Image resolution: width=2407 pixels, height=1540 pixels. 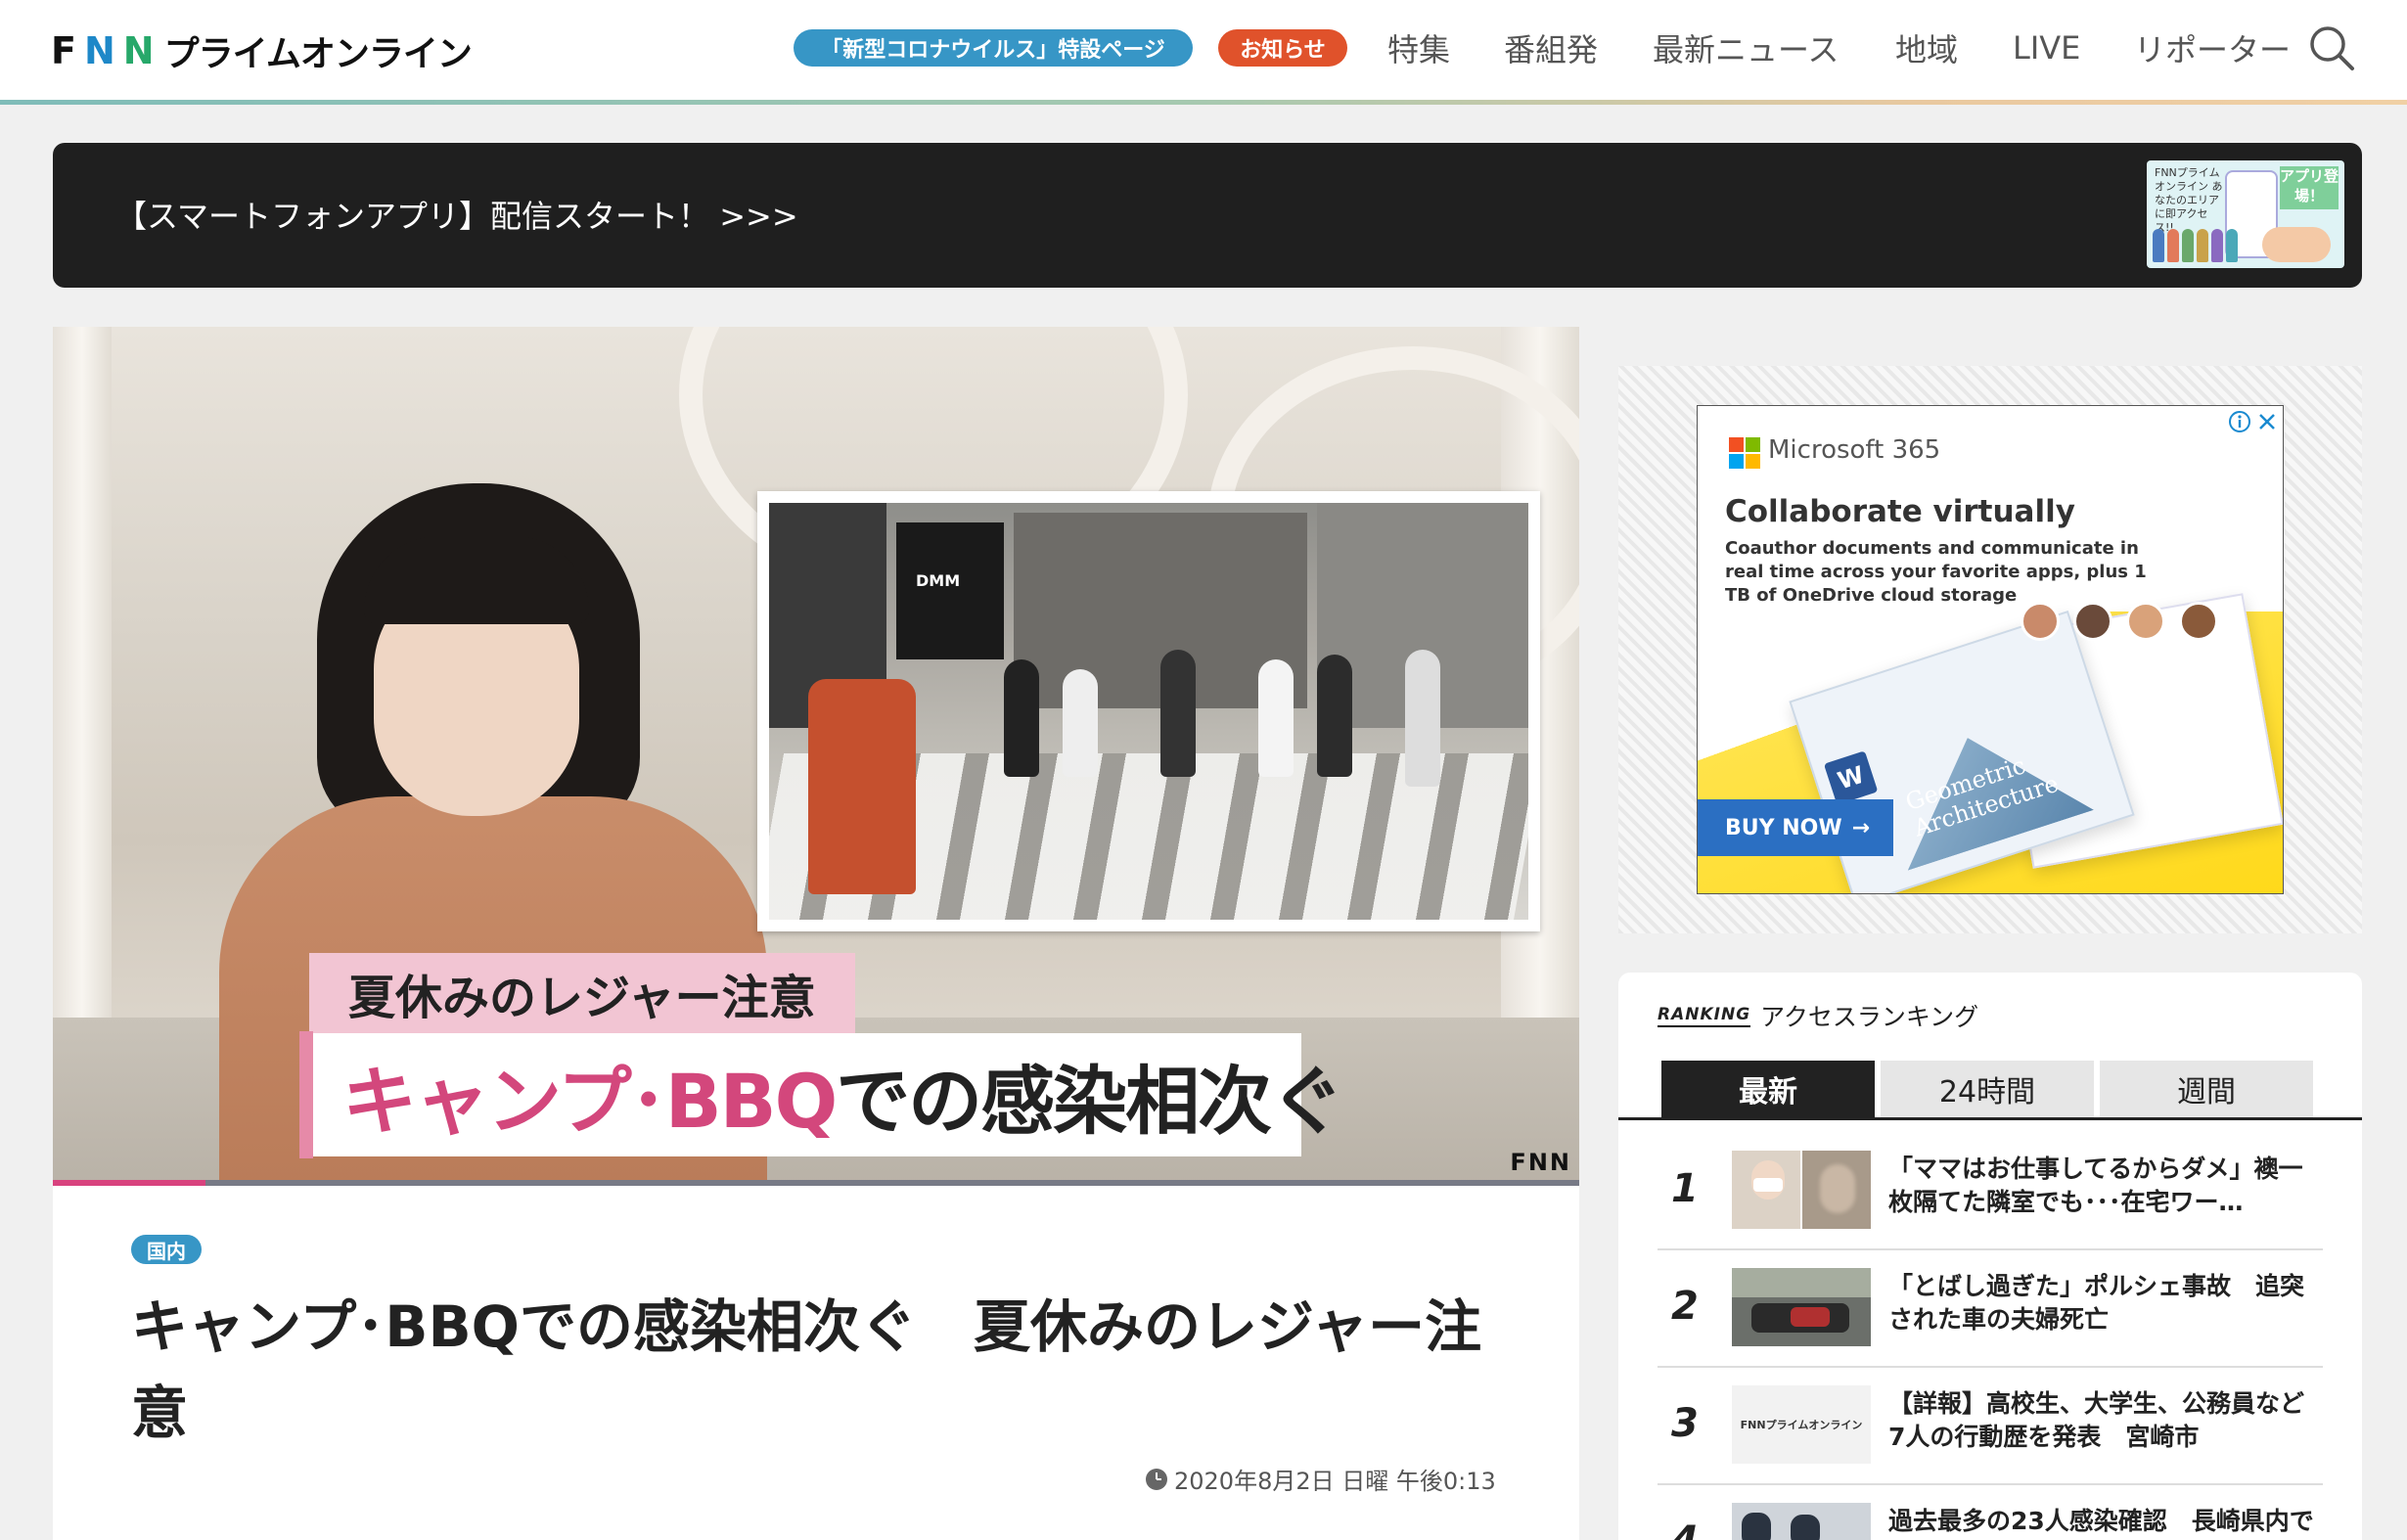 I want to click on app-thumb-badge: アプリ登場！, so click(x=2309, y=187).